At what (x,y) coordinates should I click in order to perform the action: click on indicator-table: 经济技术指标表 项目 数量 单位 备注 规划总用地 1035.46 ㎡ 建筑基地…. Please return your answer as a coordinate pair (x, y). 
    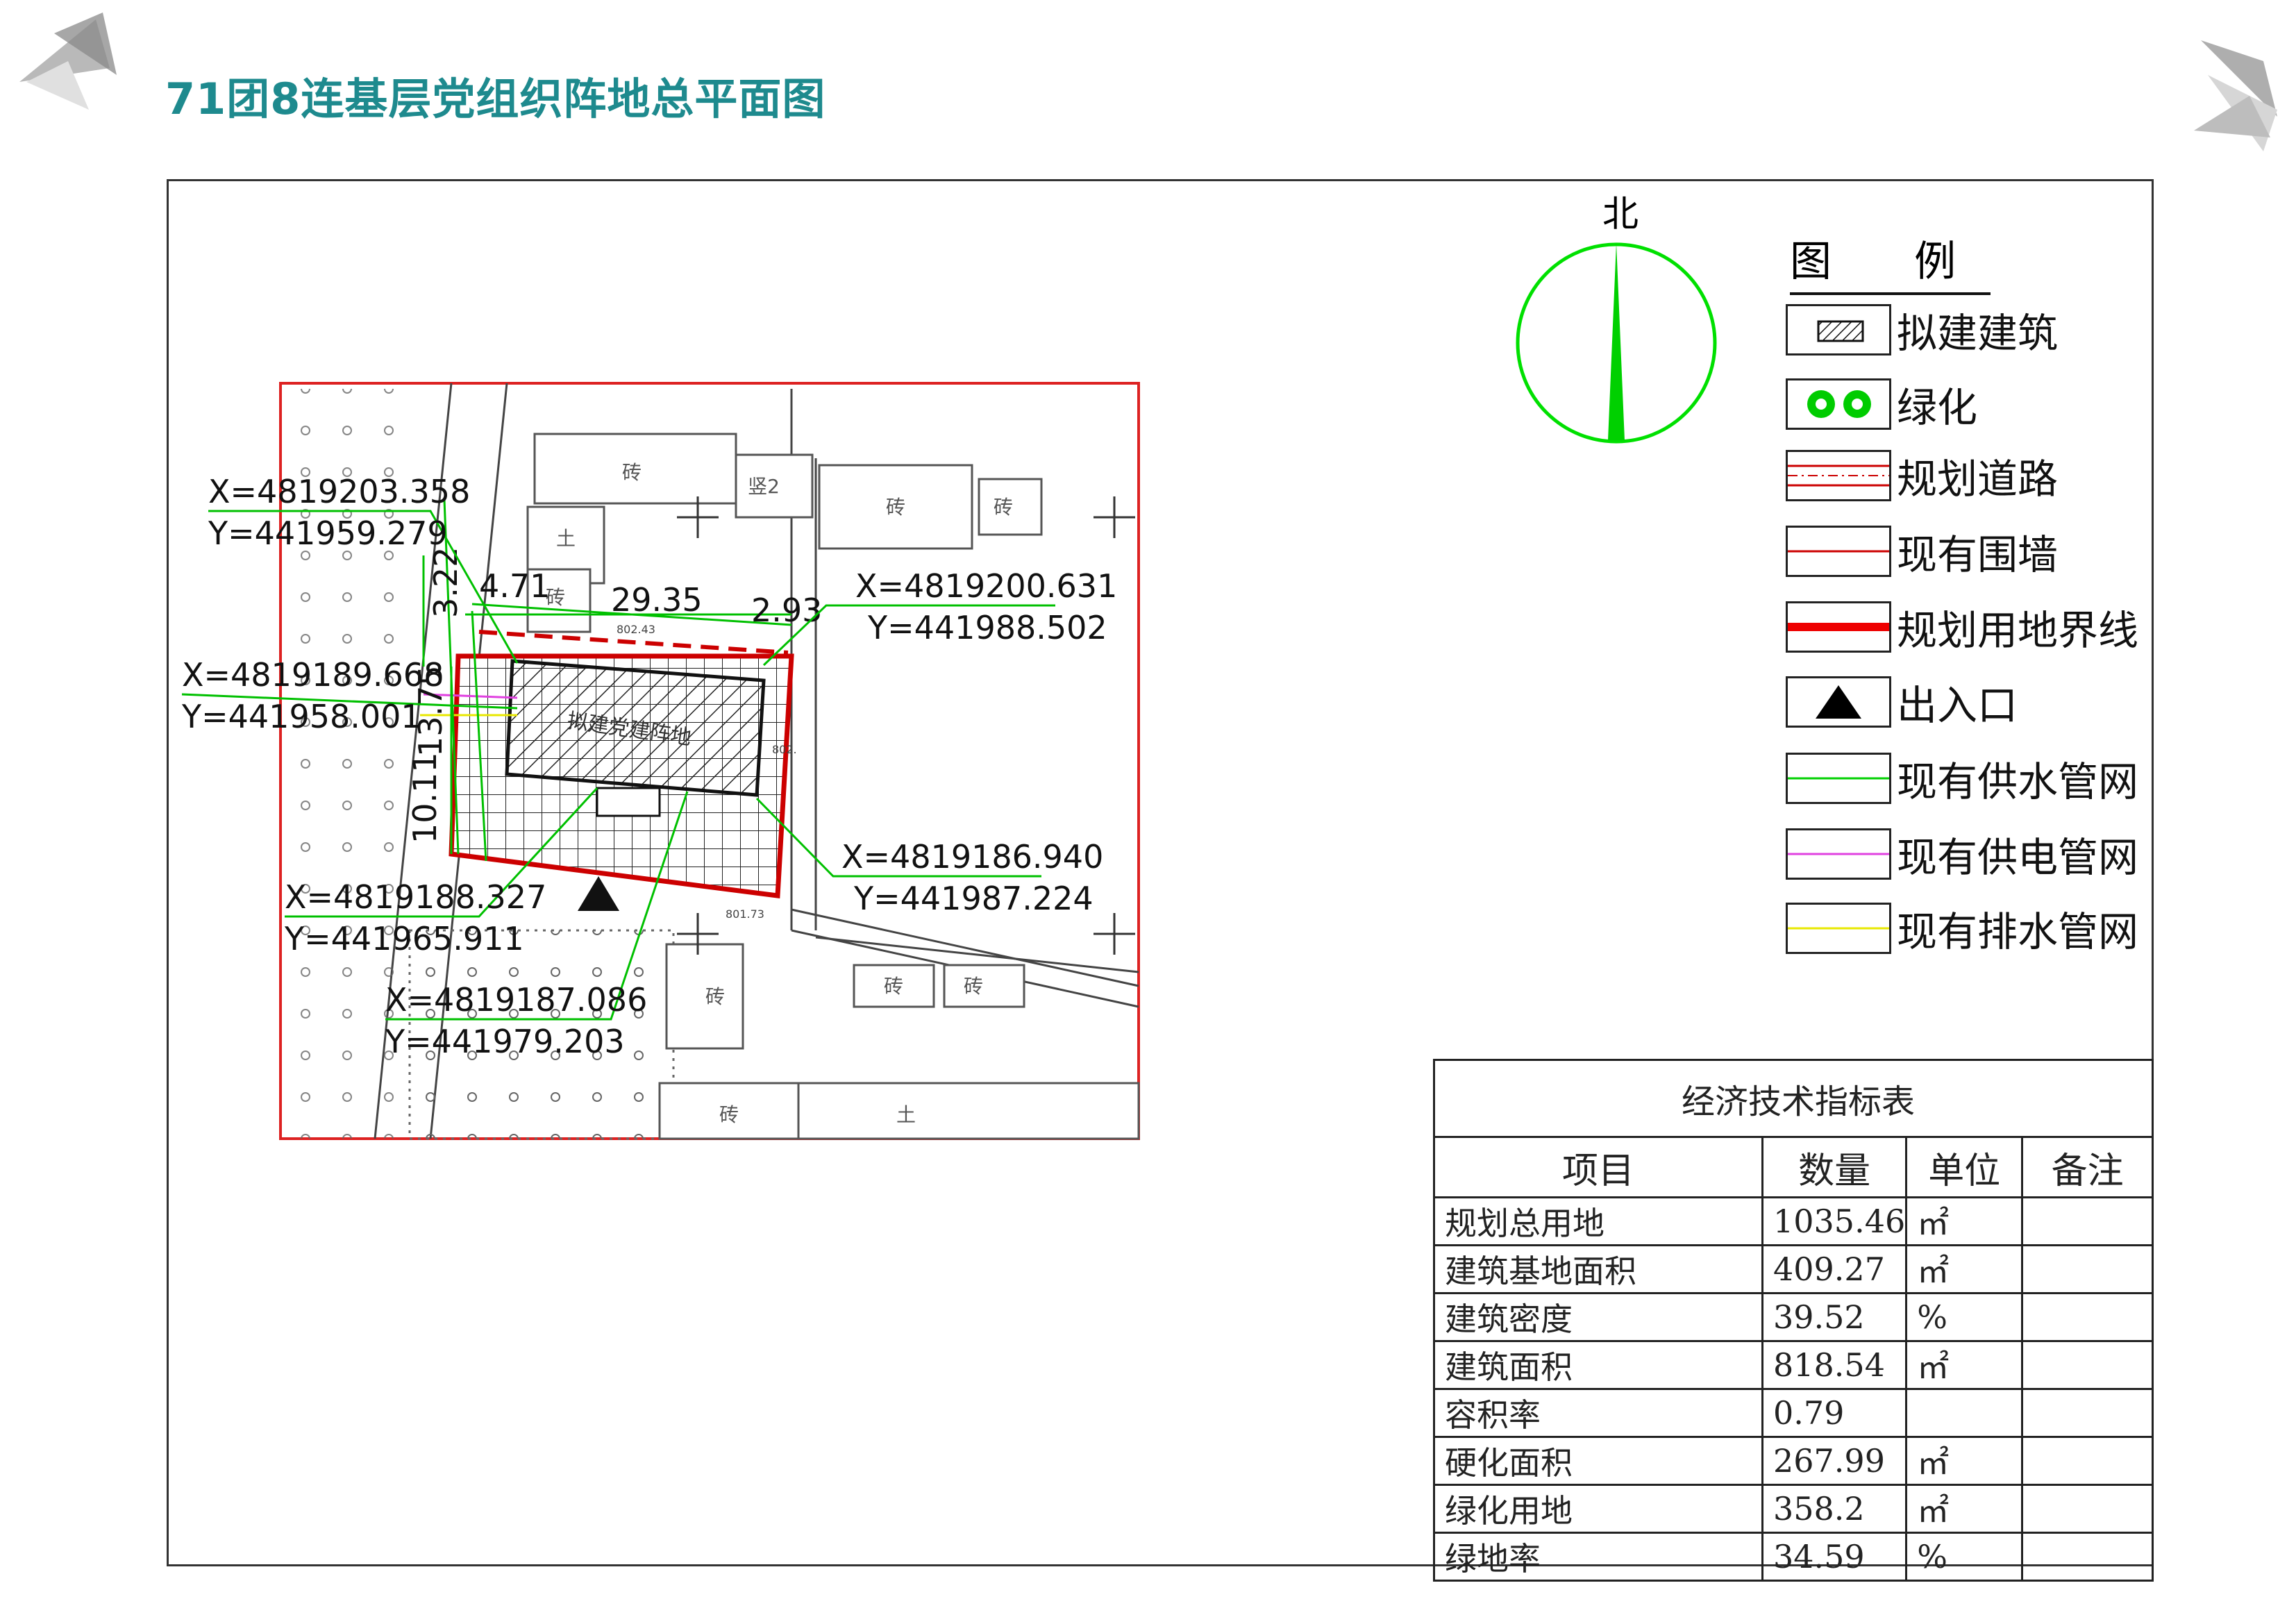
    Looking at the image, I should click on (1793, 1320).